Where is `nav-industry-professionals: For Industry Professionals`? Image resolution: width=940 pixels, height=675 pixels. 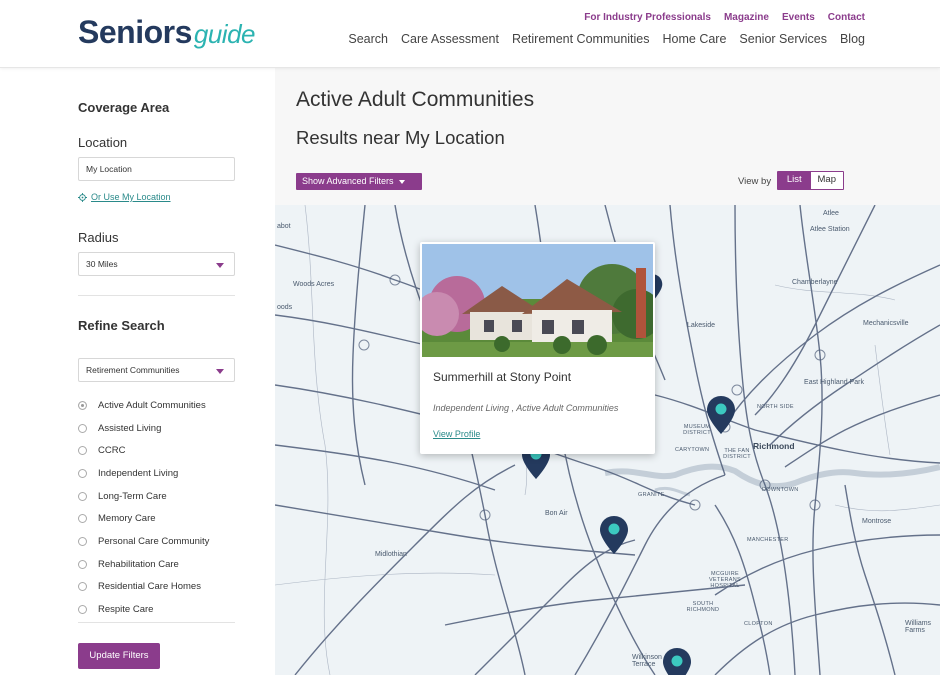
nav-industry-professionals: For Industry Professionals is located at coordinates (647, 17).